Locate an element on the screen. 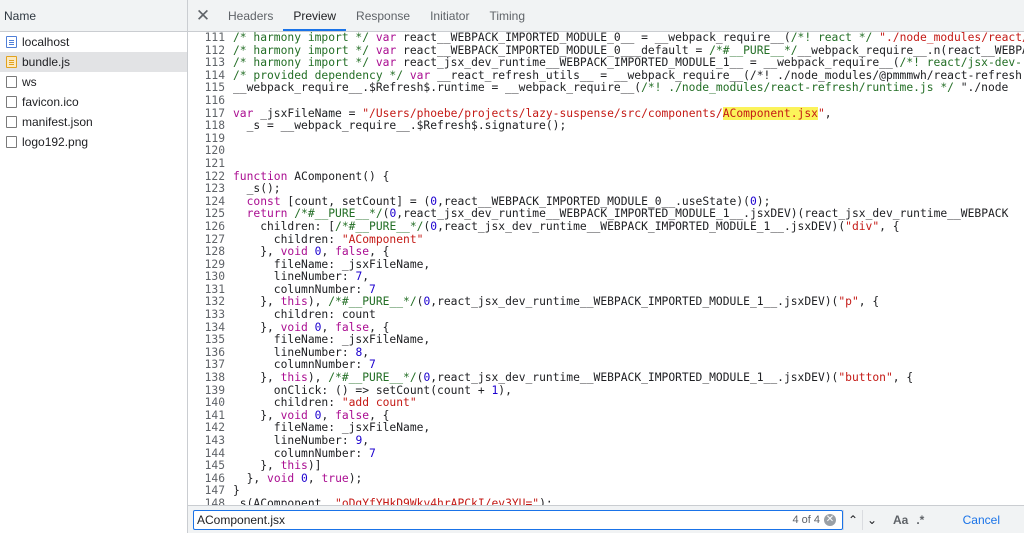 This screenshot has width=1024, height=533. search-field: 4 of 4 ✕ is located at coordinates (518, 519).